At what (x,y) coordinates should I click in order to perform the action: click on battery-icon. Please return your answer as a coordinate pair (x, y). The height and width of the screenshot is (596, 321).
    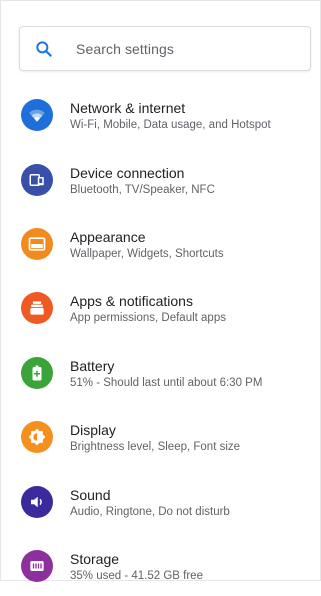
    Looking at the image, I should click on (37, 373).